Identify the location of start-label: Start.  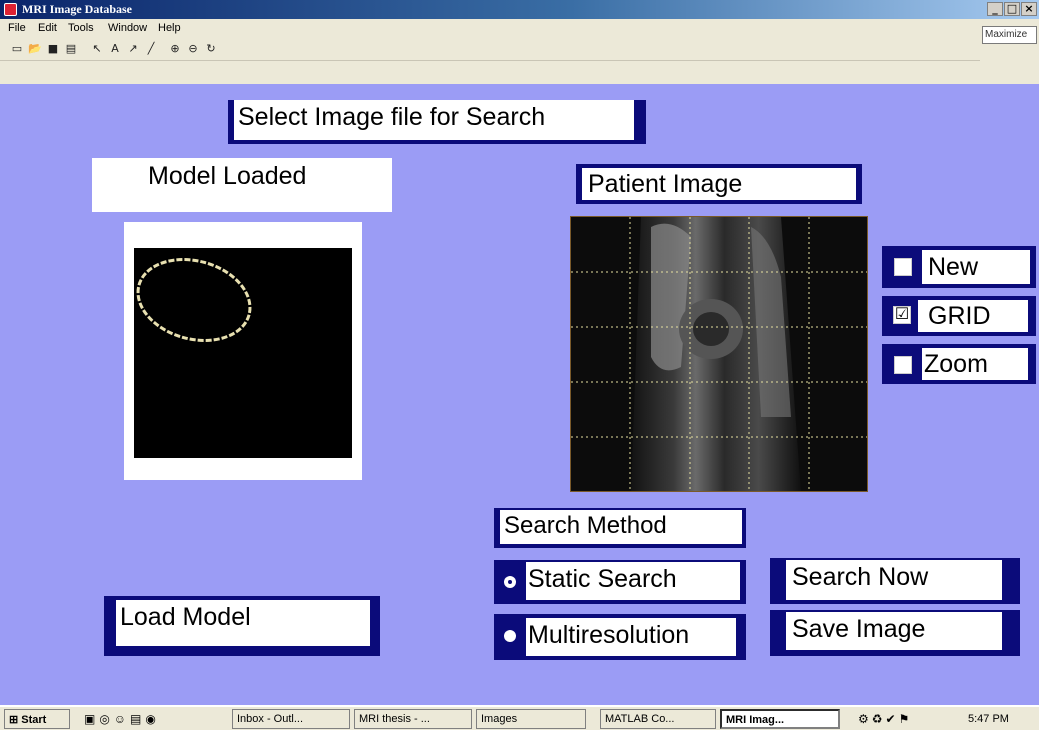
(34, 720).